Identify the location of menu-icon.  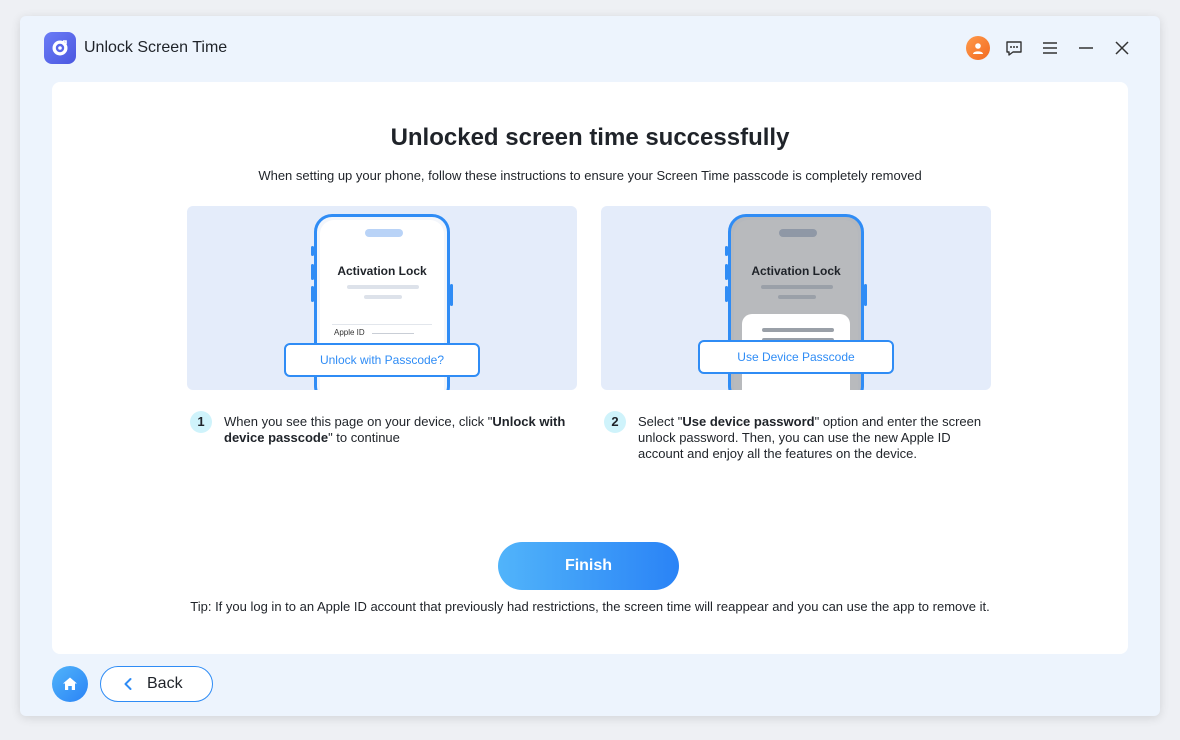
(1050, 48).